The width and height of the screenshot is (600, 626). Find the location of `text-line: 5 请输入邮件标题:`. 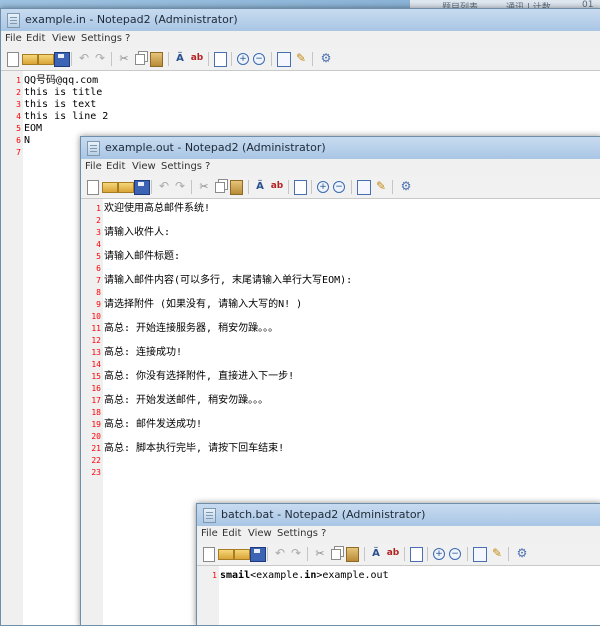

text-line: 5 请输入邮件标题: is located at coordinates (340, 257).